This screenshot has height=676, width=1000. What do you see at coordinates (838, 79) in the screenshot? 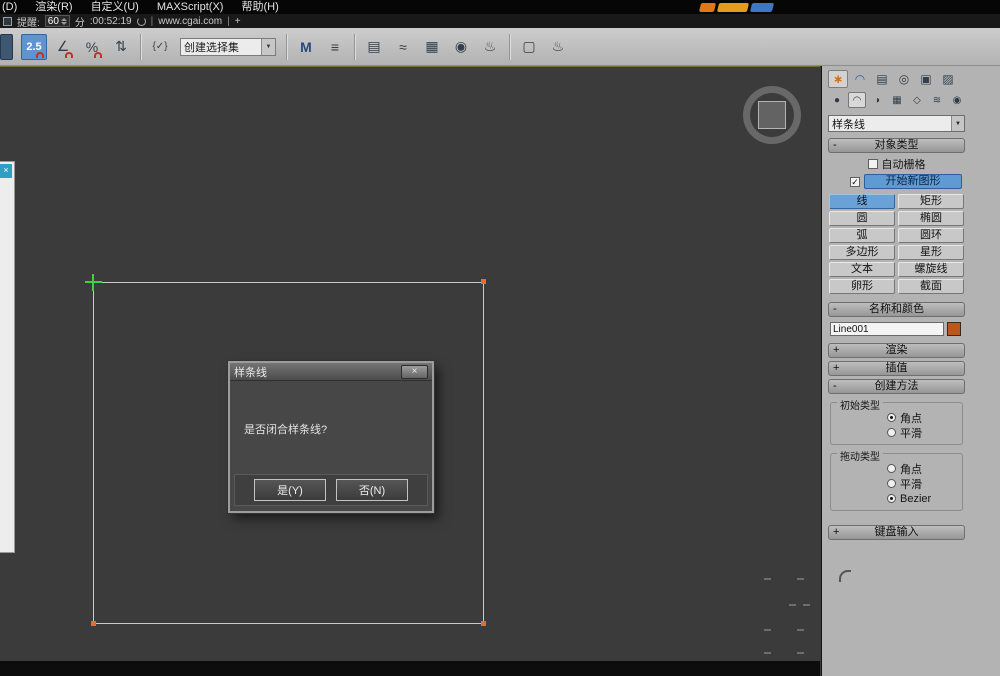
I see `tab-create: ∗` at bounding box center [838, 79].